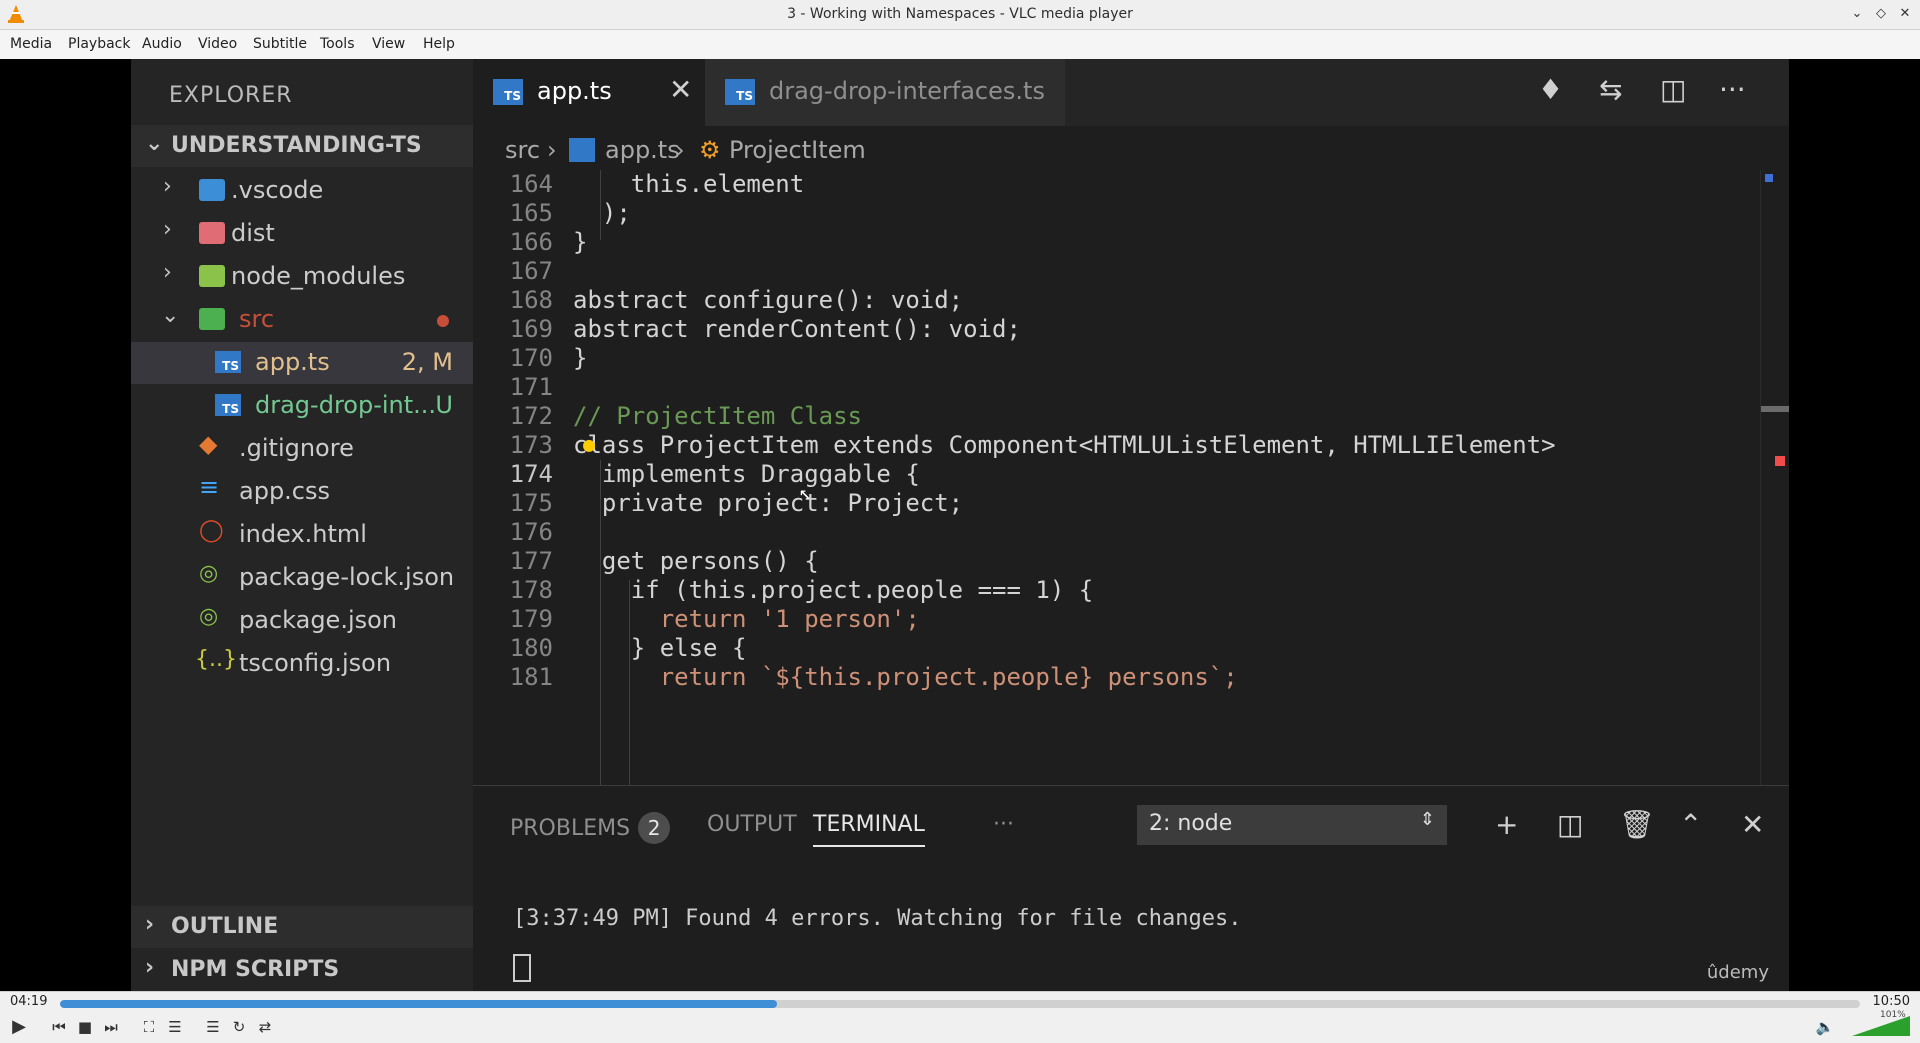 This screenshot has height=1043, width=1920. I want to click on line-number: 164, so click(531, 184).